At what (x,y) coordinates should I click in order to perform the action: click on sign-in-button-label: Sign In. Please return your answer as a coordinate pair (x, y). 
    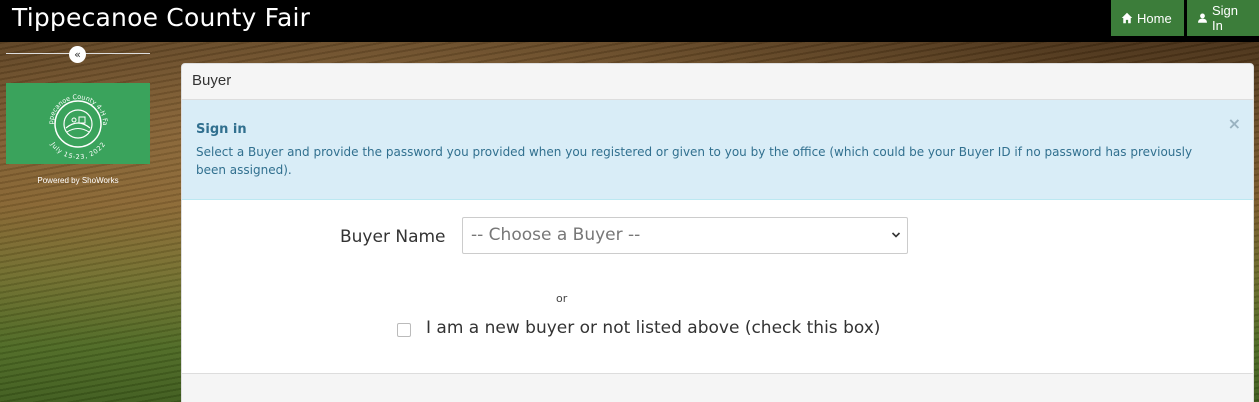
    Looking at the image, I should click on (1224, 18).